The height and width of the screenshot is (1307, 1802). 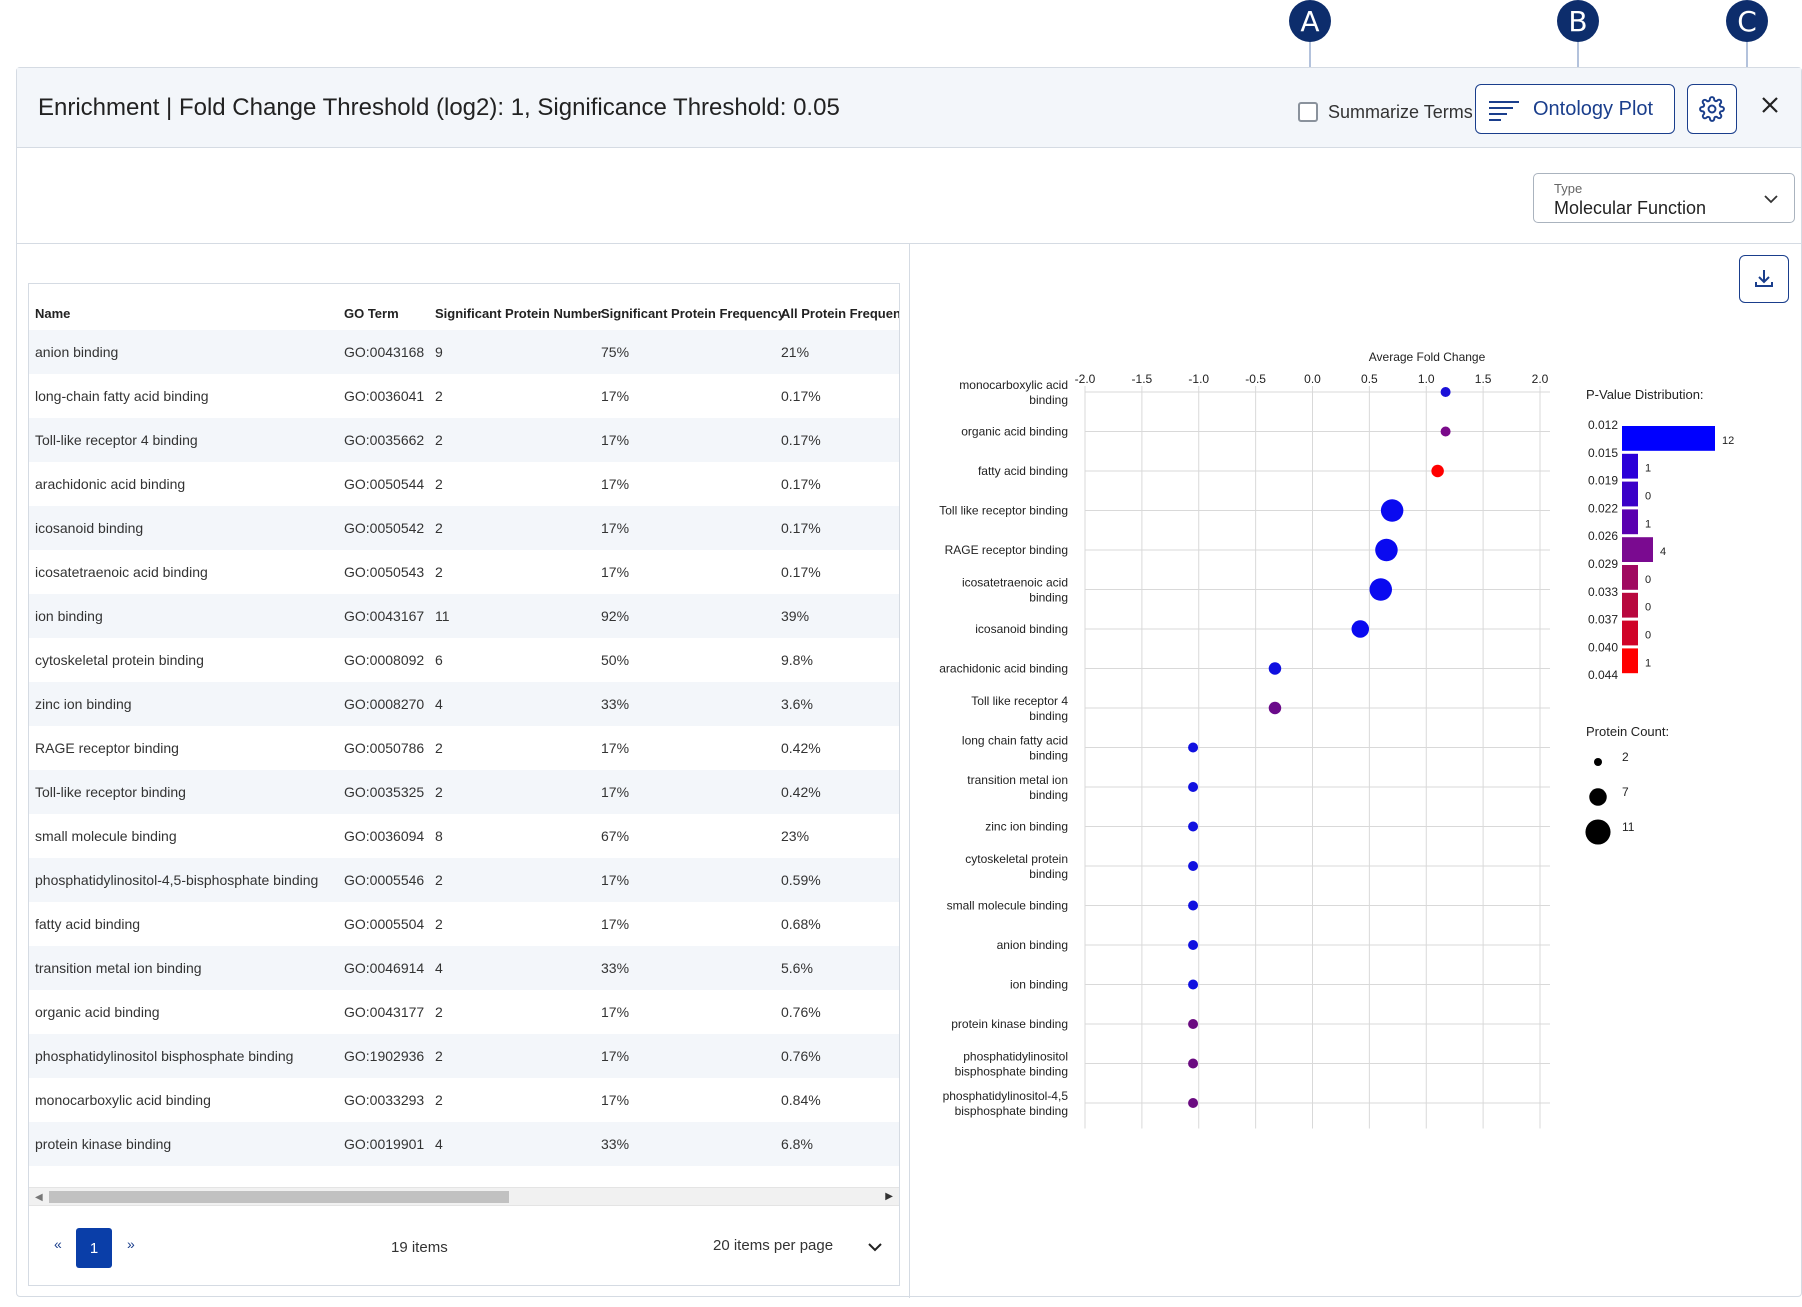 I want to click on cell-name: ion binding, so click(x=69, y=616).